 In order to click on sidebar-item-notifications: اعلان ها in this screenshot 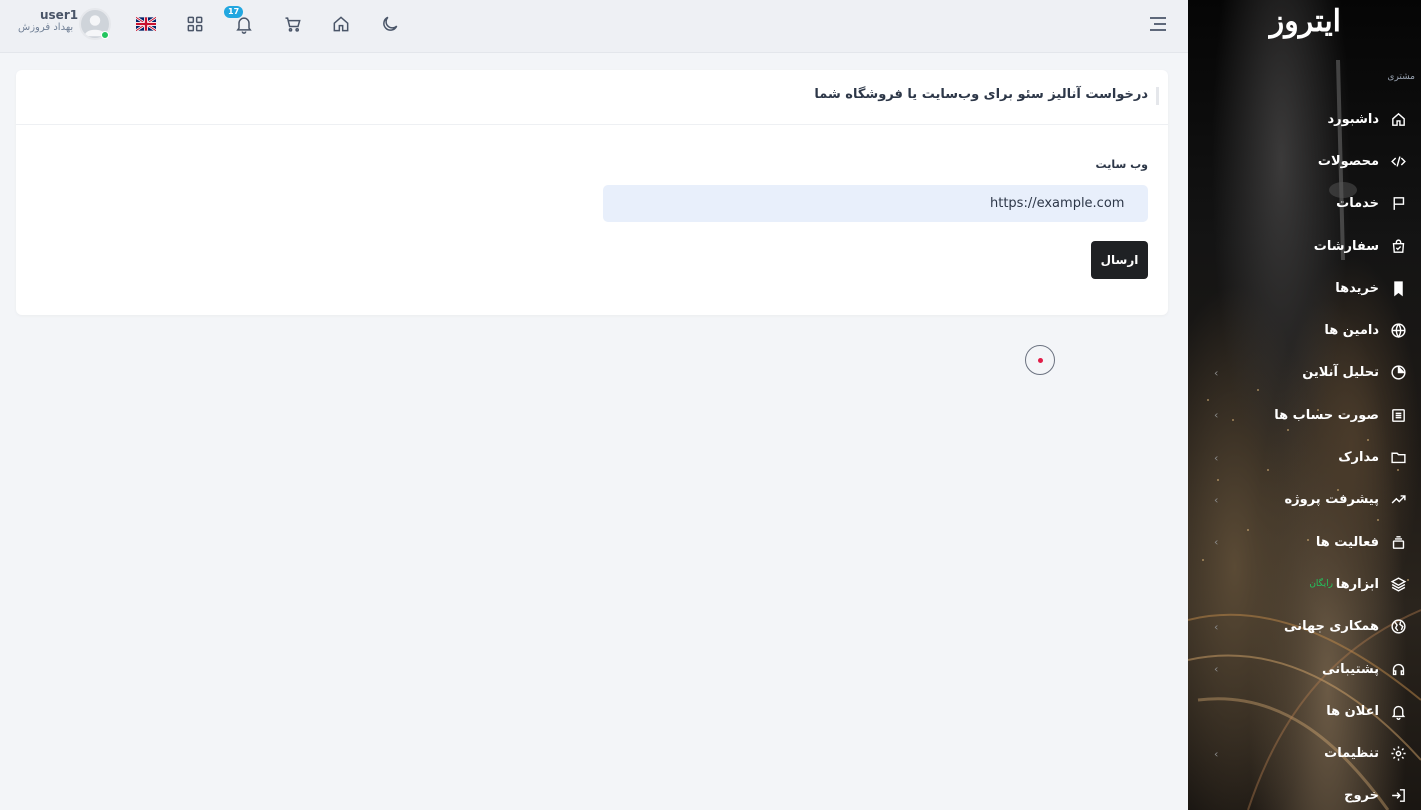, I will do `click(1304, 711)`.